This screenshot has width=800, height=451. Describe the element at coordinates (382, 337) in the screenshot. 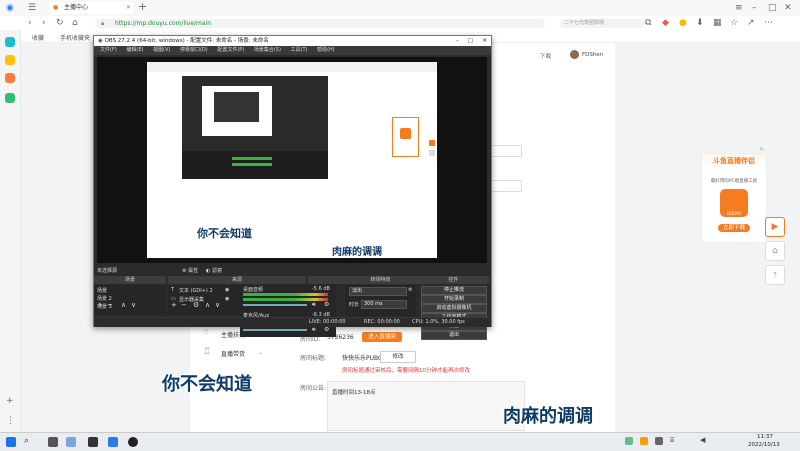

I see `enter-room-button: 进入直播间` at that location.